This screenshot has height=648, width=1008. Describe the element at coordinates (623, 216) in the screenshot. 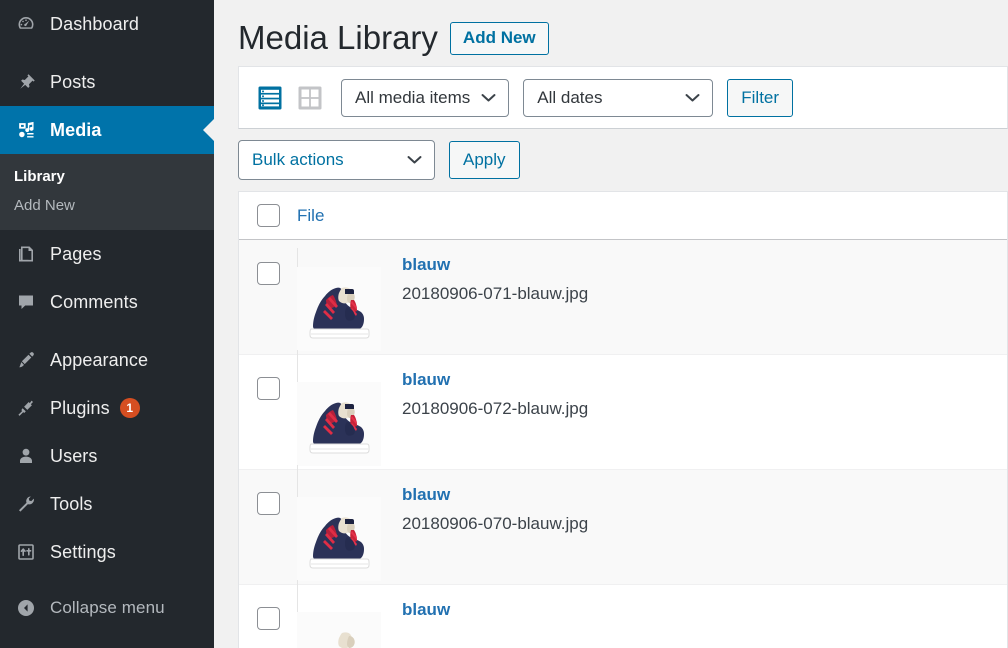

I see `table-header-row: File` at that location.